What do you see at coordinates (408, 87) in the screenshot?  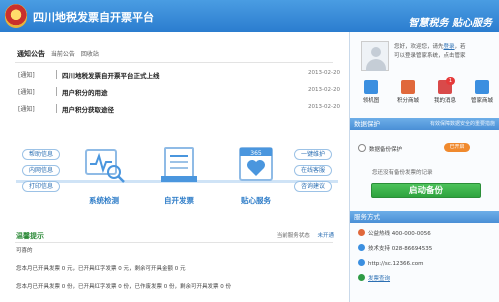 I see `gift-icon` at bounding box center [408, 87].